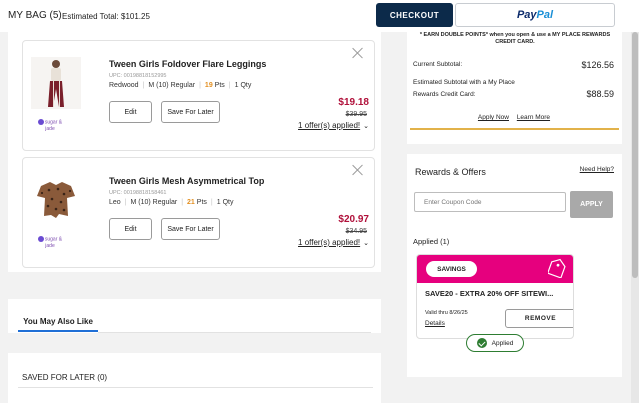 Image resolution: width=639 pixels, height=403 pixels. Describe the element at coordinates (514, 129) in the screenshot. I see `summary-accent-bar` at that location.